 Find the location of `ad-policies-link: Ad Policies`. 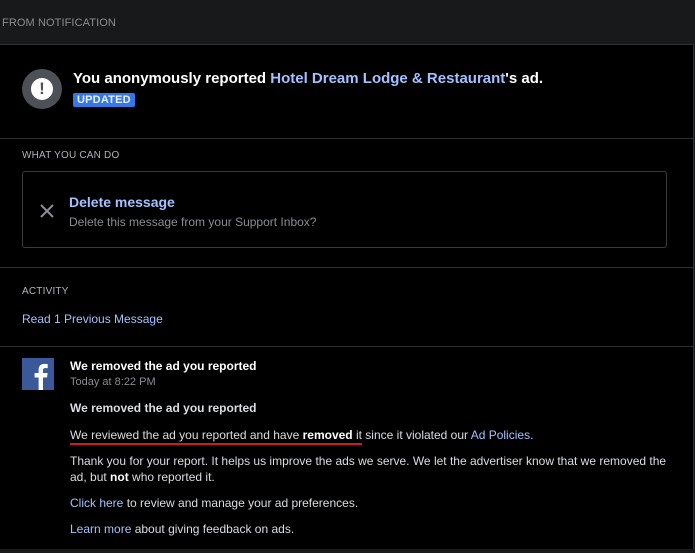

ad-policies-link: Ad Policies is located at coordinates (500, 435).